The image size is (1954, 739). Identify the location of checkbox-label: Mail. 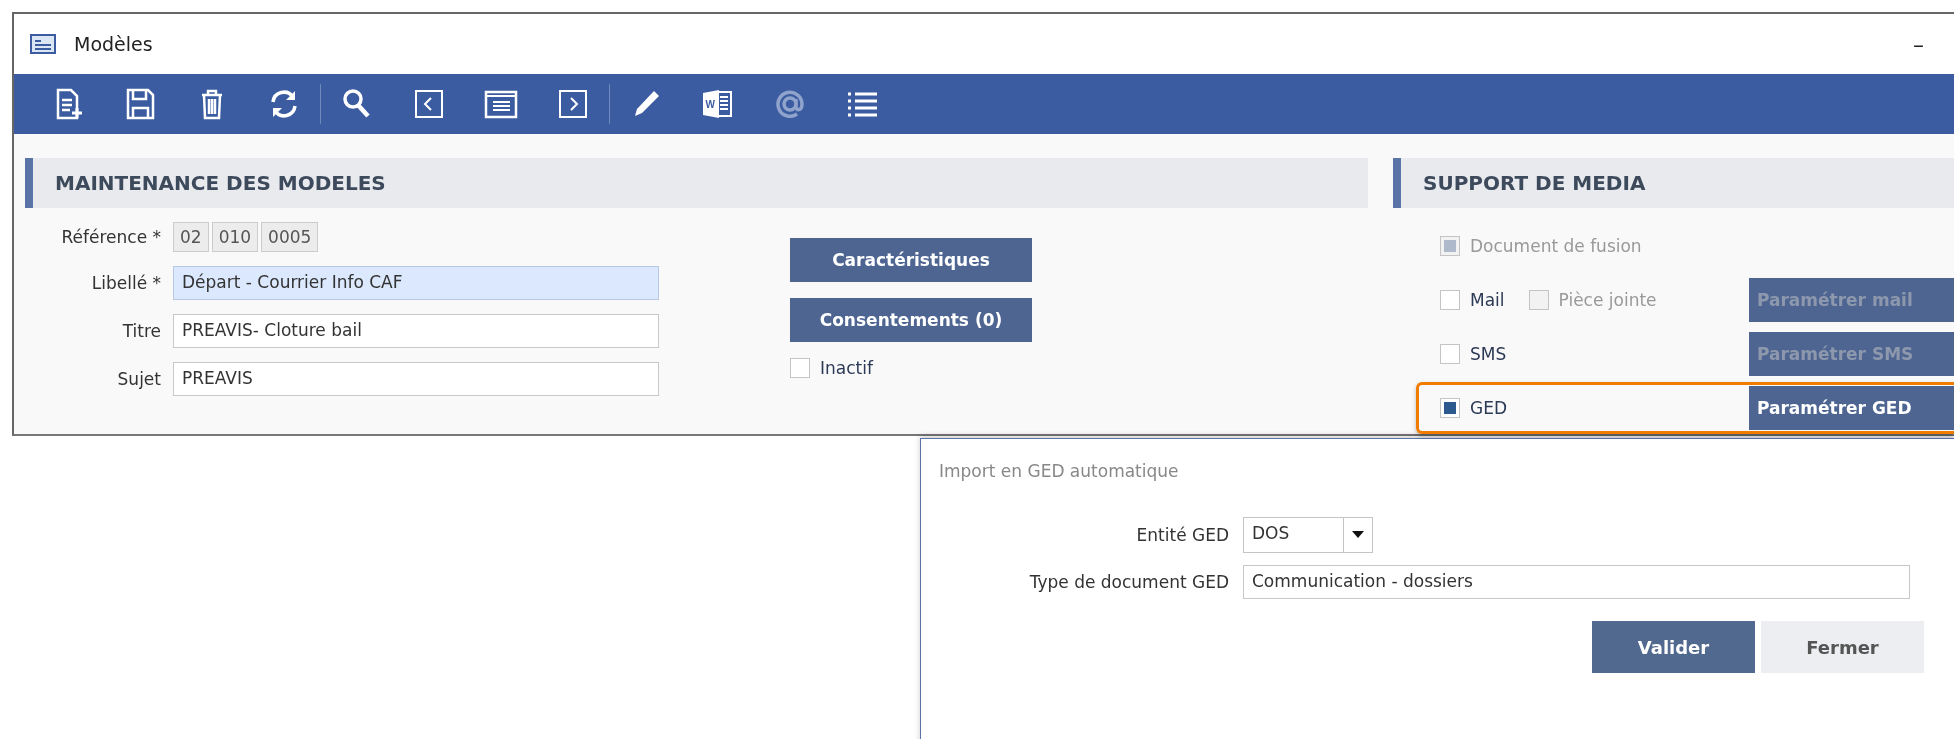
(1487, 300).